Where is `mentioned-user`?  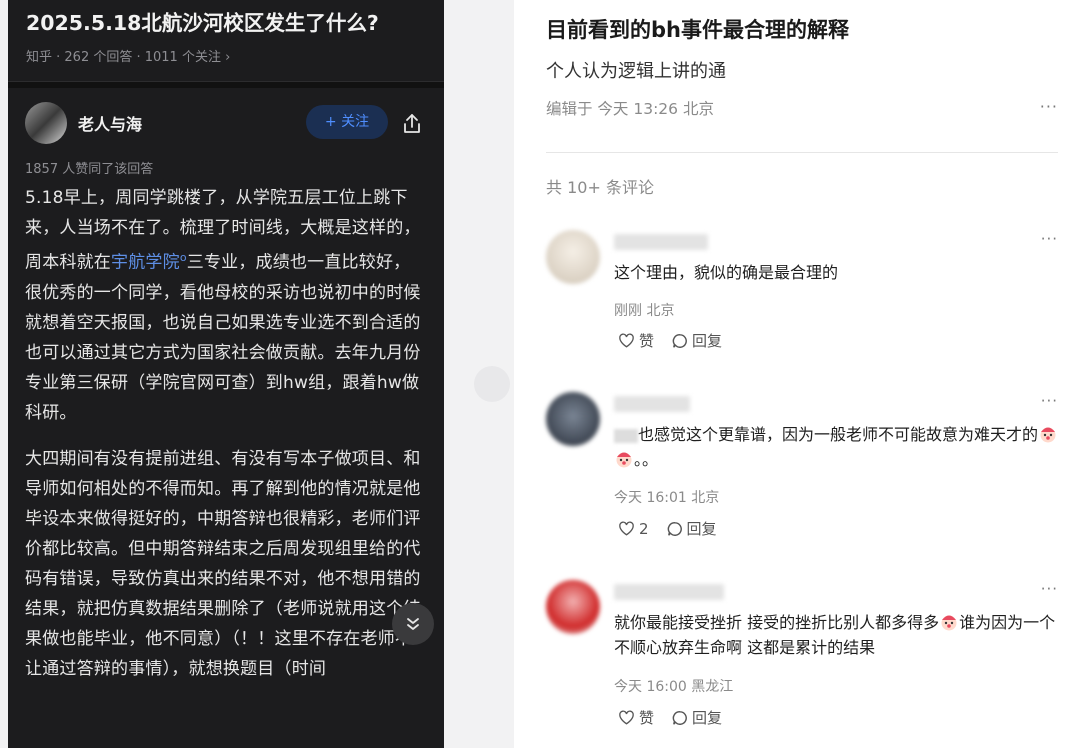
mentioned-user is located at coordinates (626, 435).